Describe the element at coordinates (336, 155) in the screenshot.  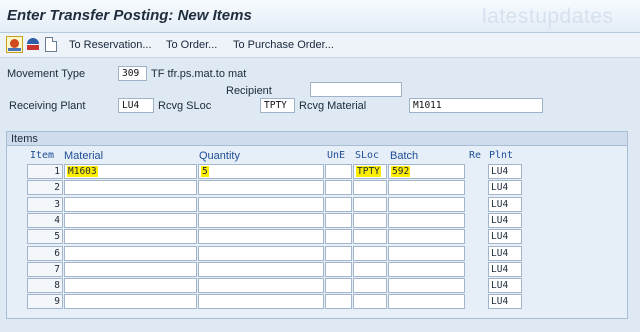
I see `column-header-une: UnE` at that location.